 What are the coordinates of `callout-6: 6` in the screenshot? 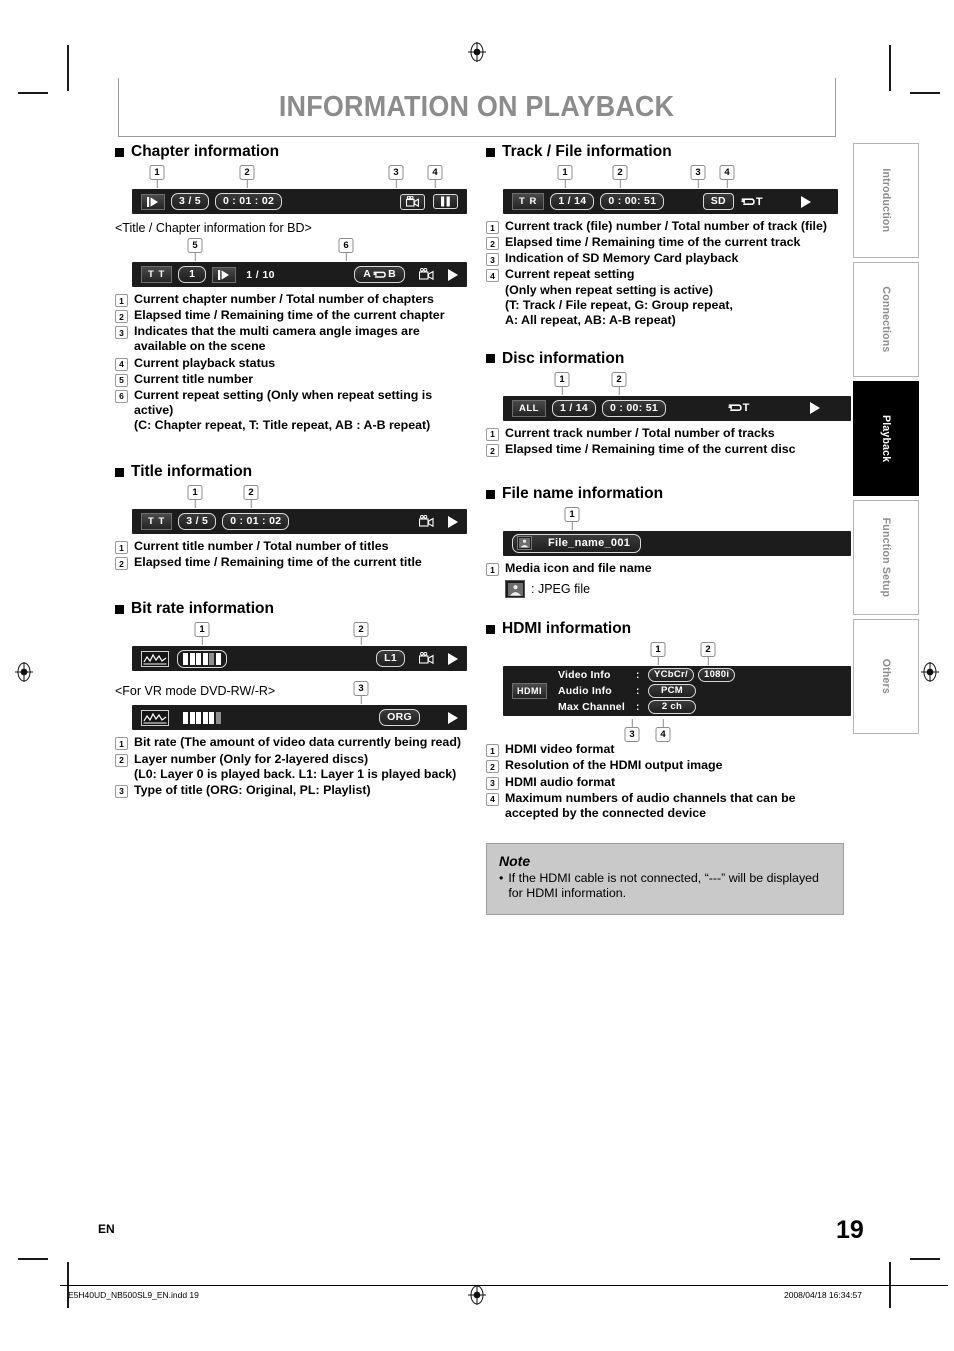 It's located at (346, 245).